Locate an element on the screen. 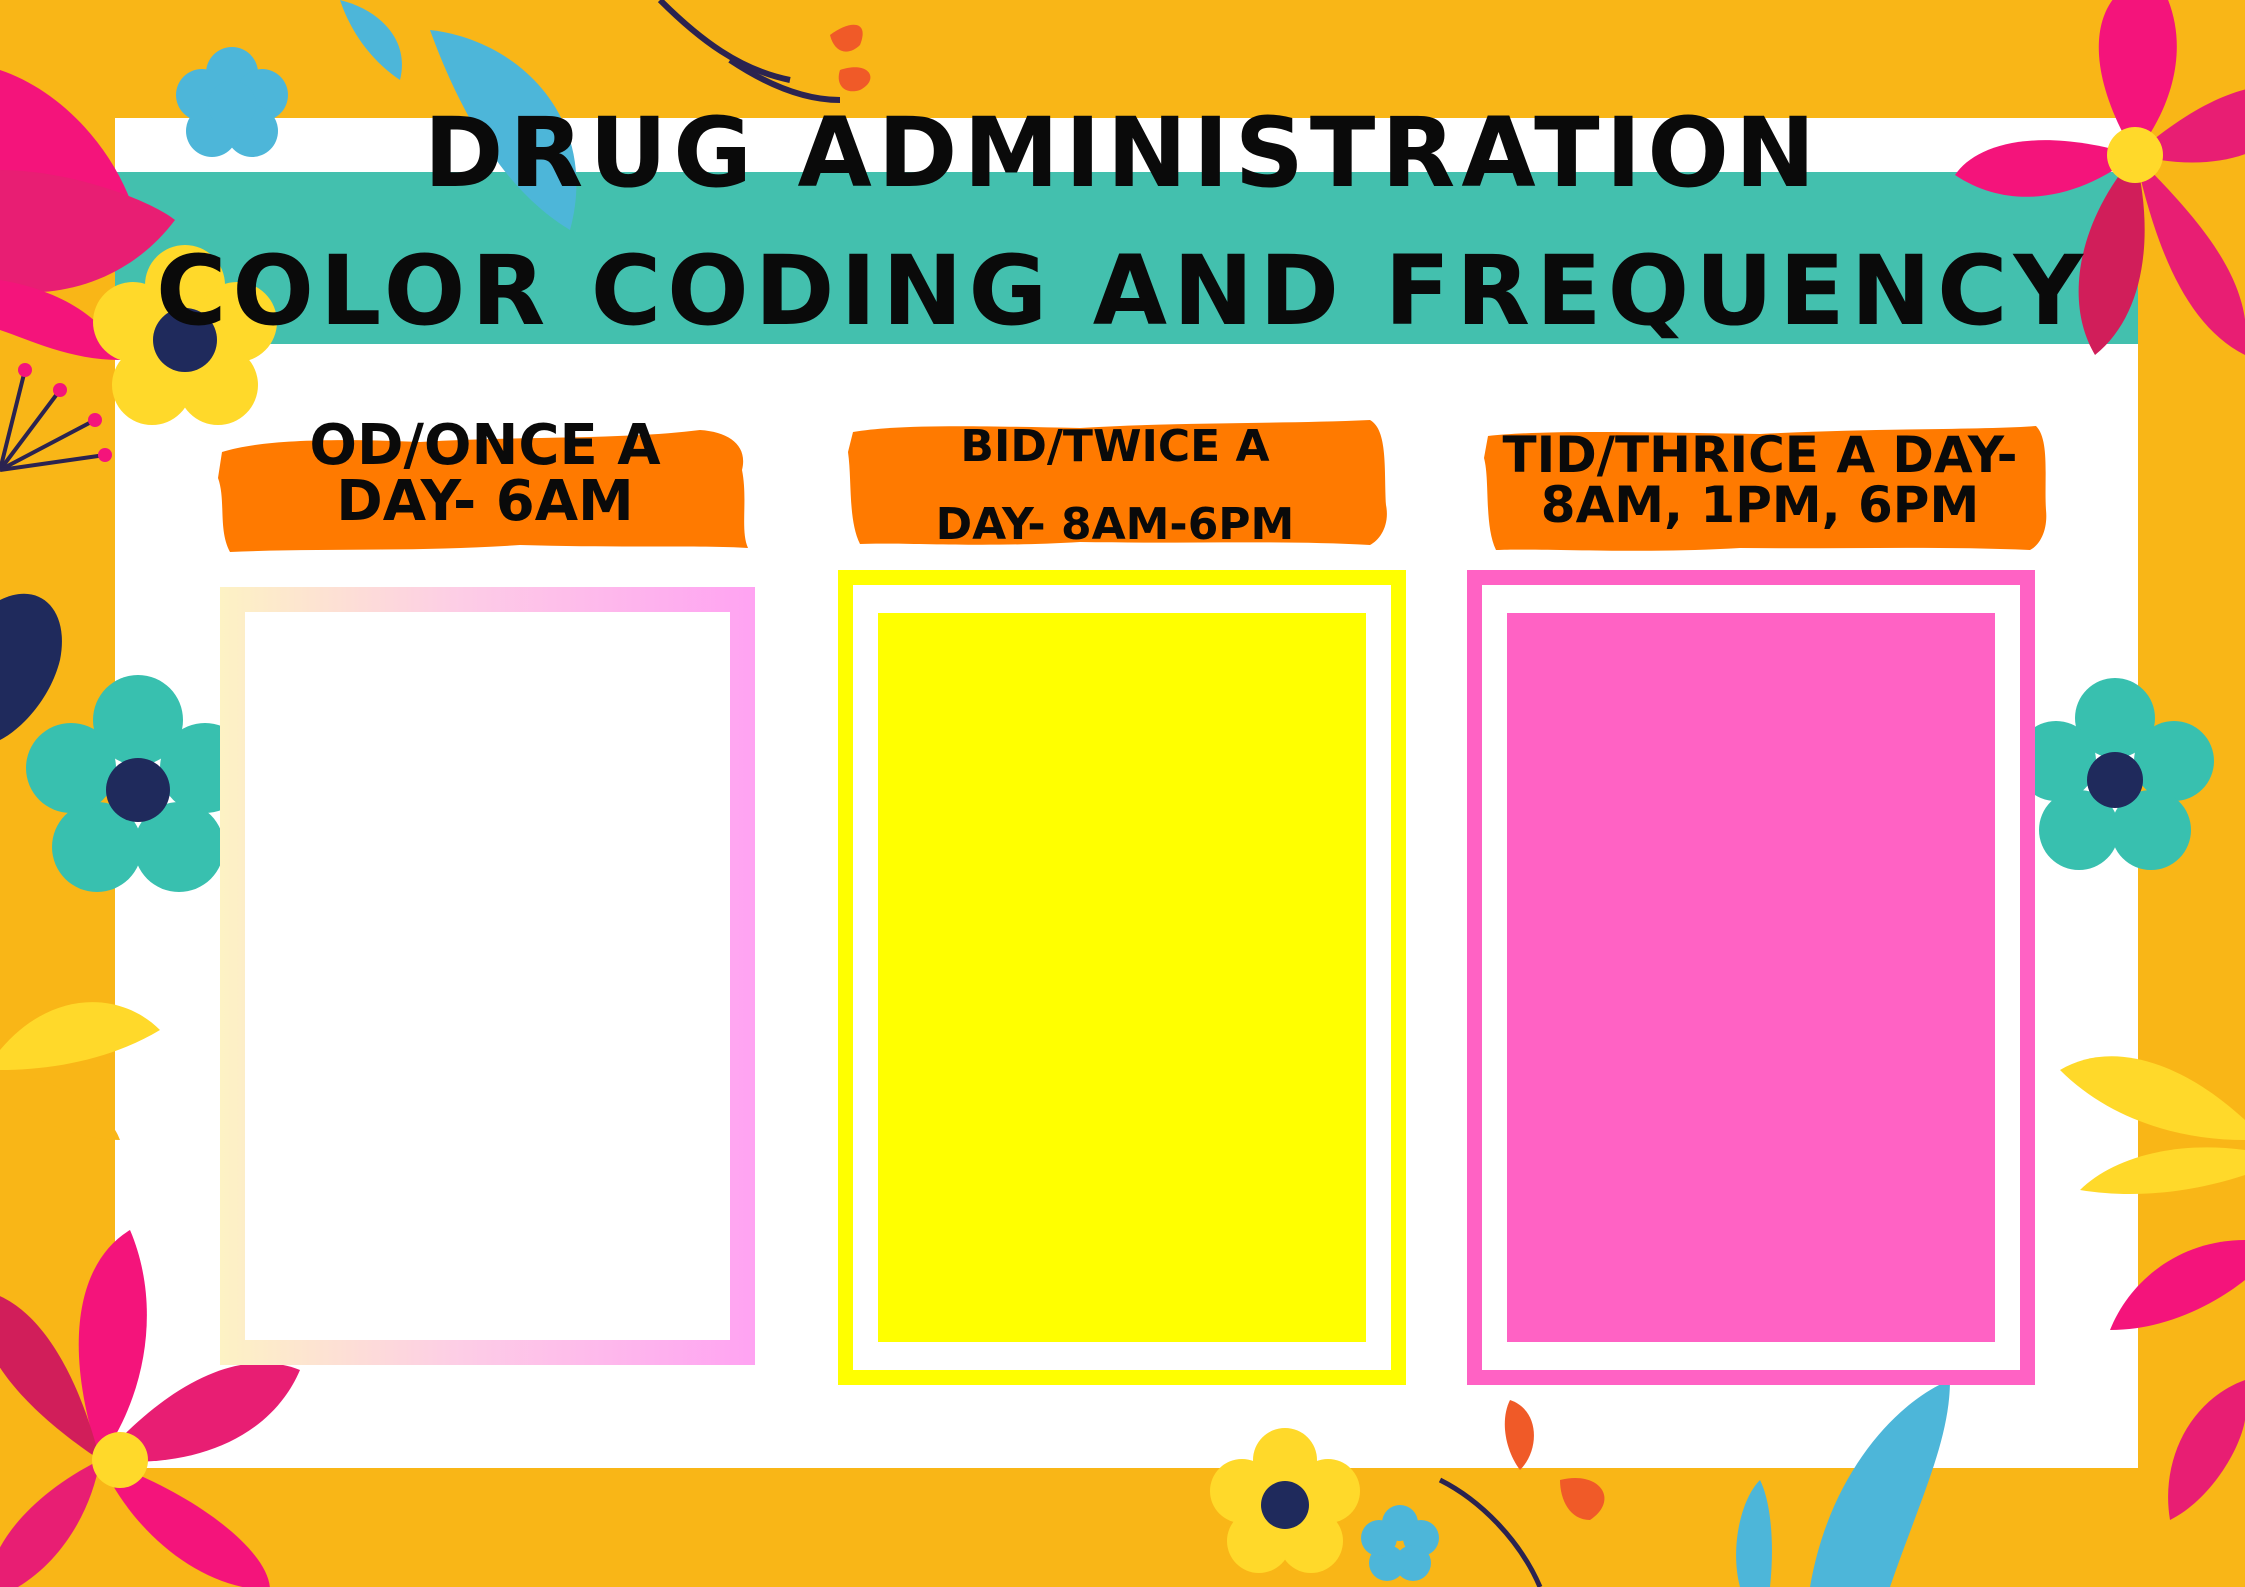 The height and width of the screenshot is (1587, 2245). pink-color-swatch is located at coordinates (1751, 977).